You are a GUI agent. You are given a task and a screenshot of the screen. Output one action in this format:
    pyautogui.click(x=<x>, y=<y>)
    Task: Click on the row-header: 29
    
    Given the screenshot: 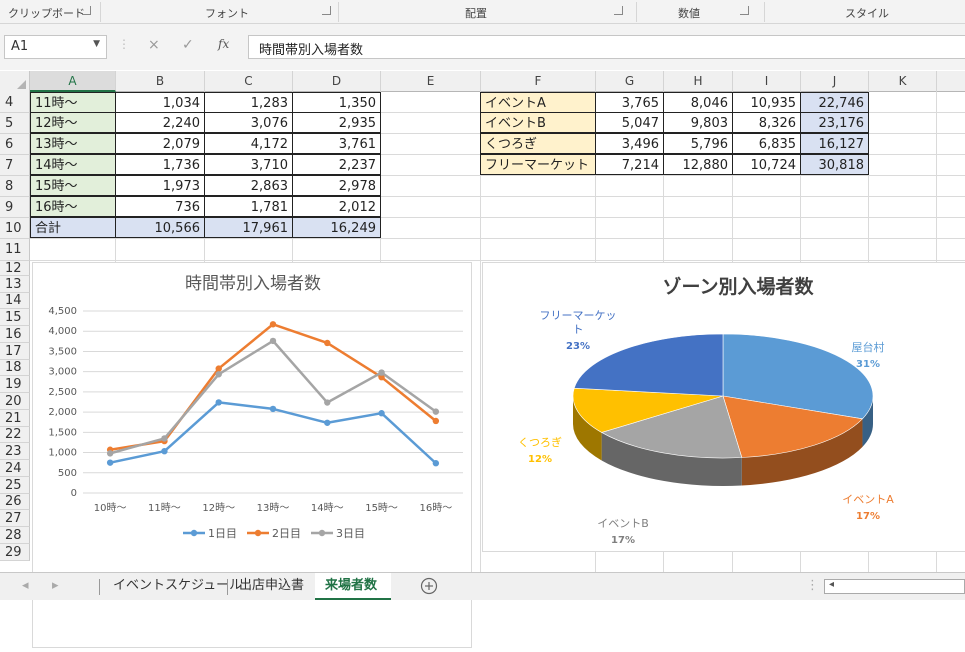 What is the action you would take?
    pyautogui.click(x=15, y=552)
    